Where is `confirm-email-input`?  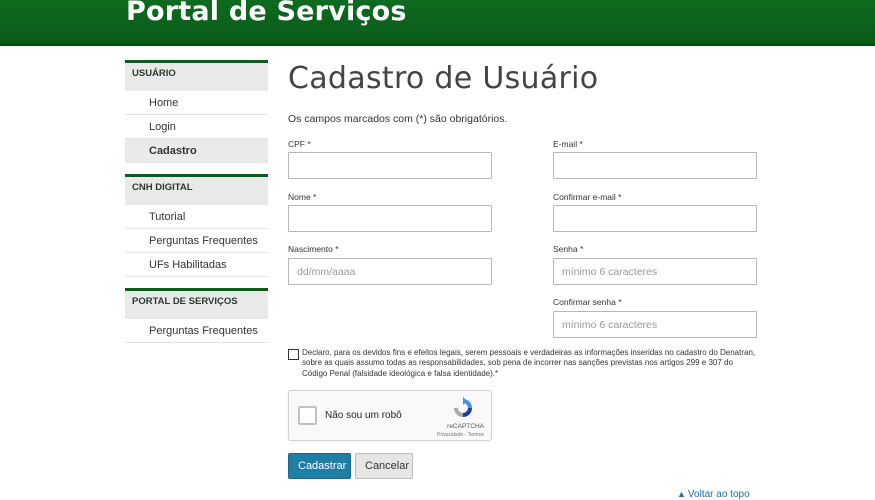
confirm-email-input is located at coordinates (655, 218).